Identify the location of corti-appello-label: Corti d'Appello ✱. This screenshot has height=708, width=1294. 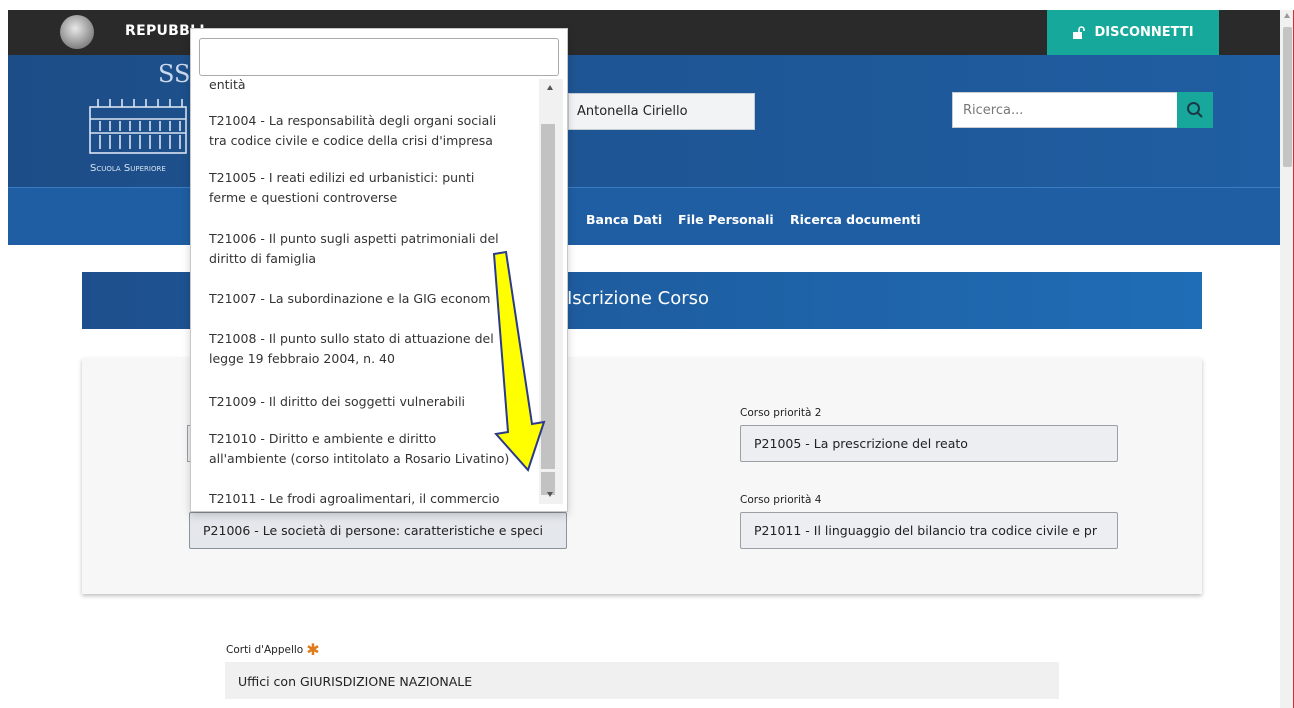
(273, 649).